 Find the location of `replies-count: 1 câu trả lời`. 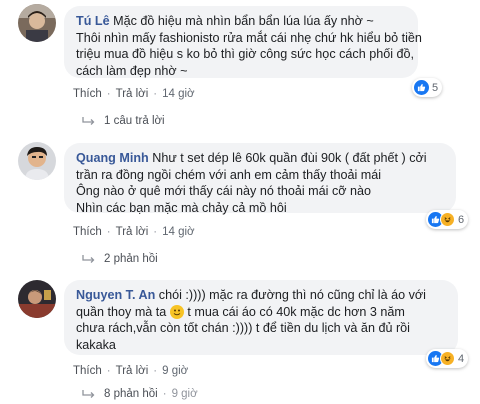

replies-count: 1 câu trả lời is located at coordinates (134, 121).